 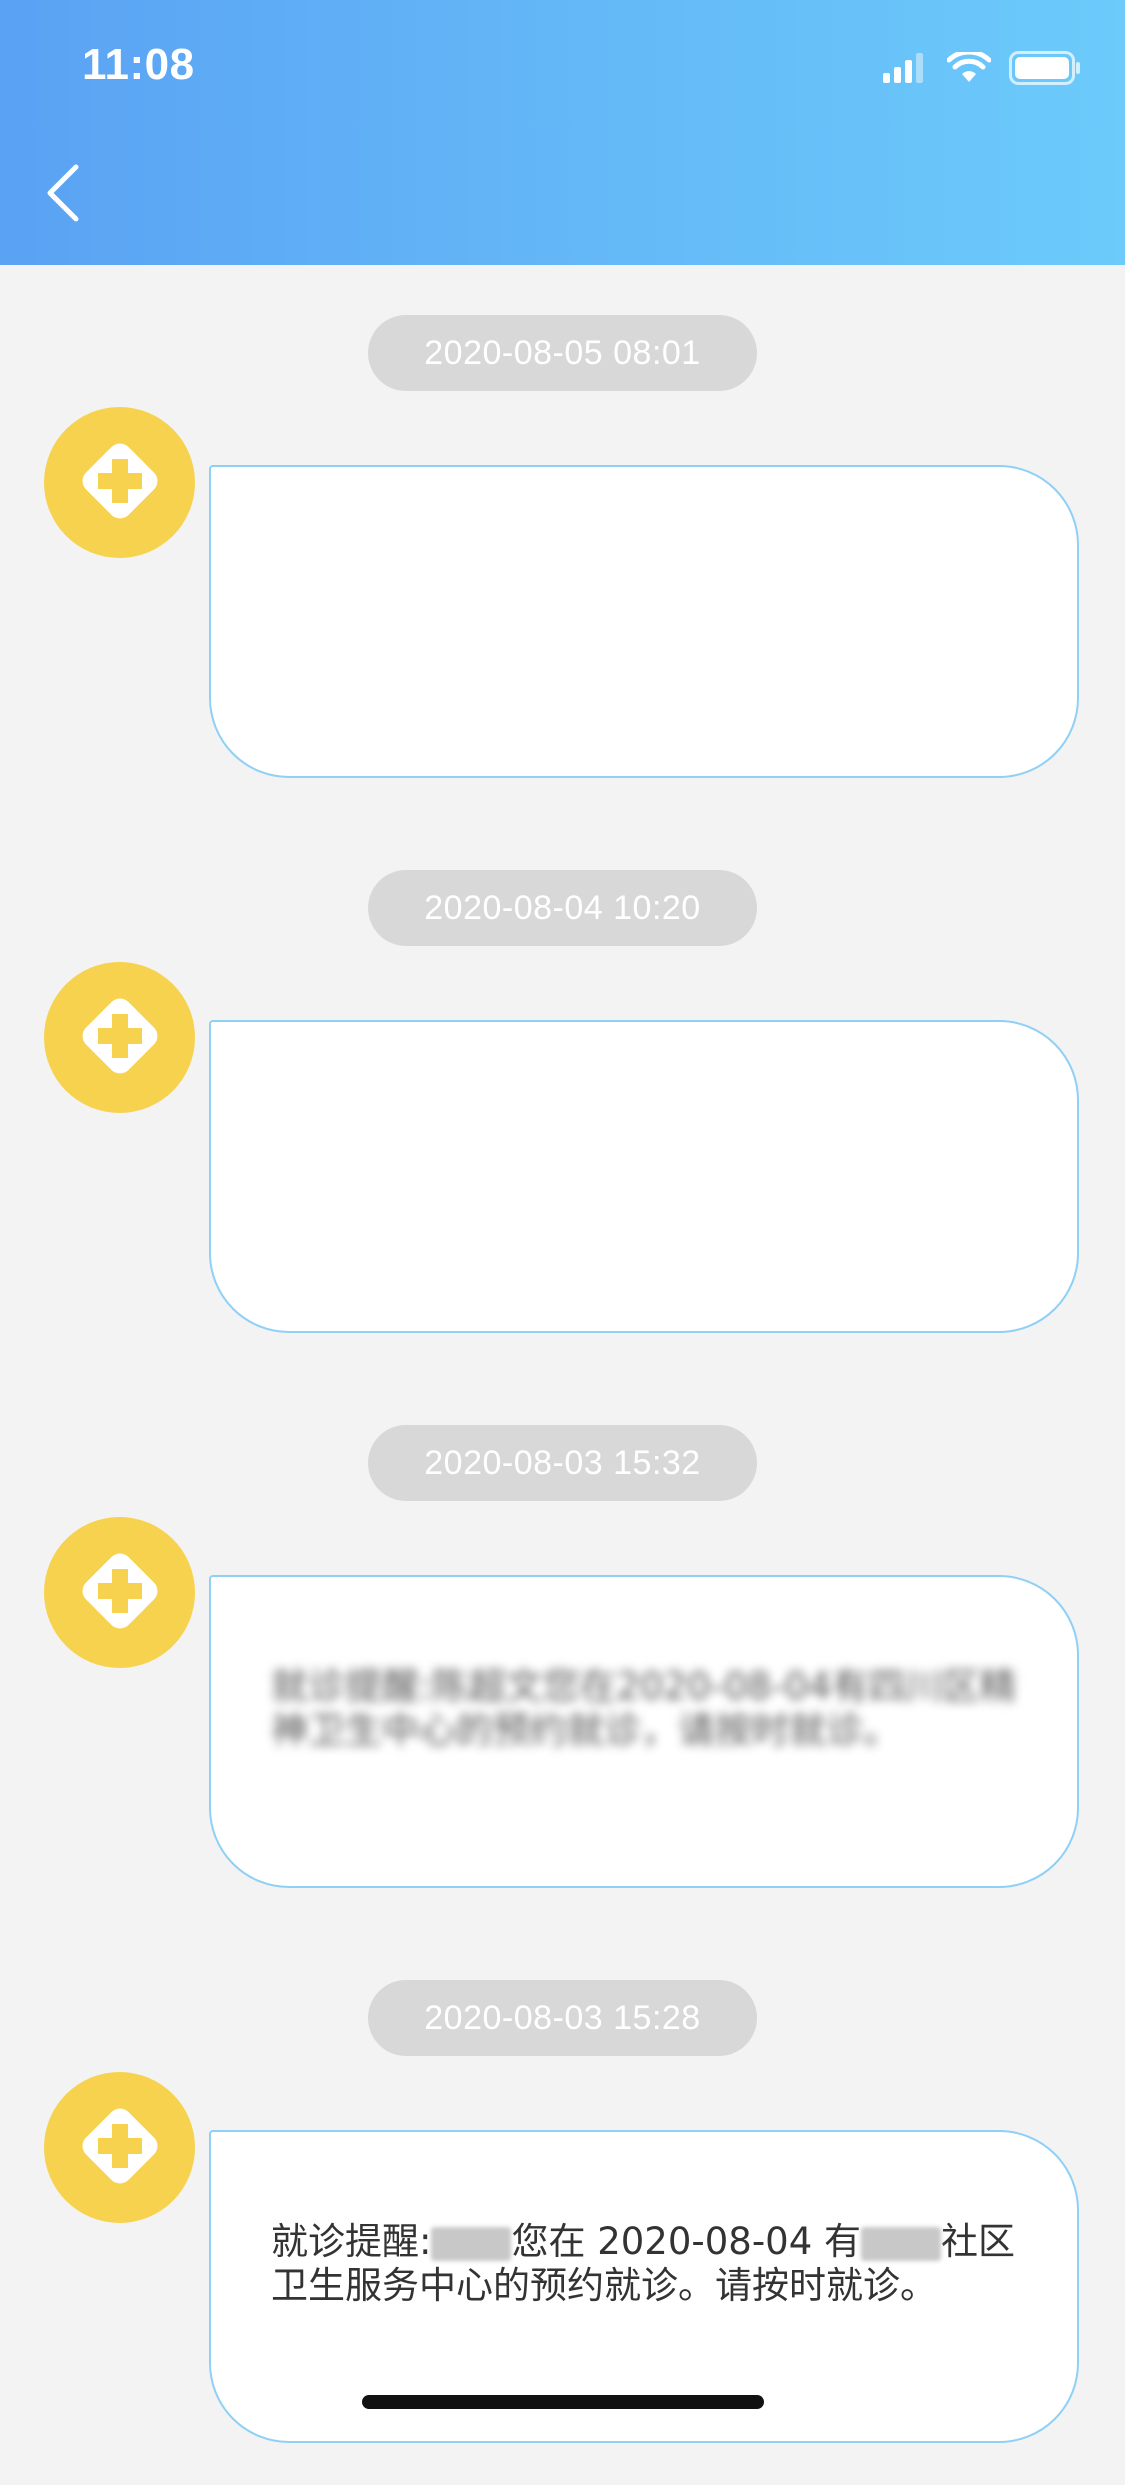 I want to click on home-indicator, so click(x=563, y=2402).